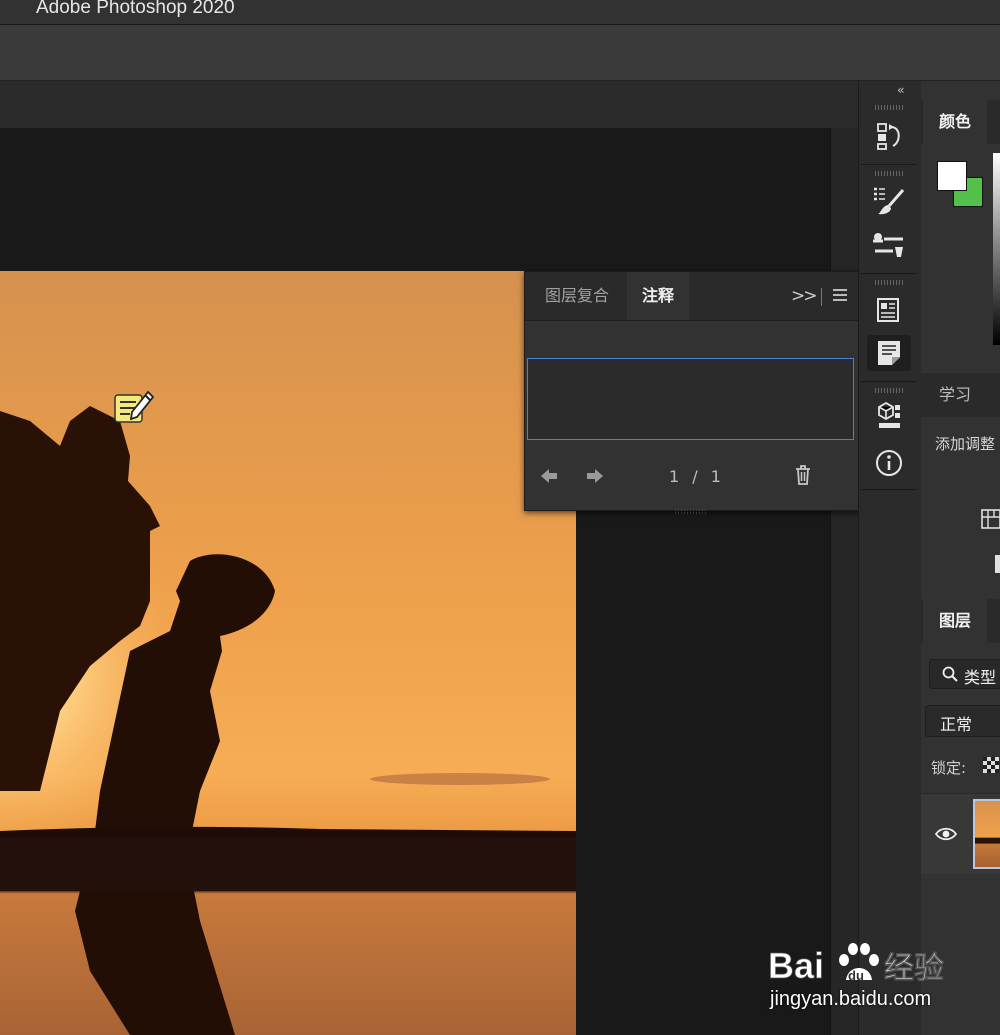  Describe the element at coordinates (900, 90) in the screenshot. I see `collapse-dock-icon: ‹‹` at that location.